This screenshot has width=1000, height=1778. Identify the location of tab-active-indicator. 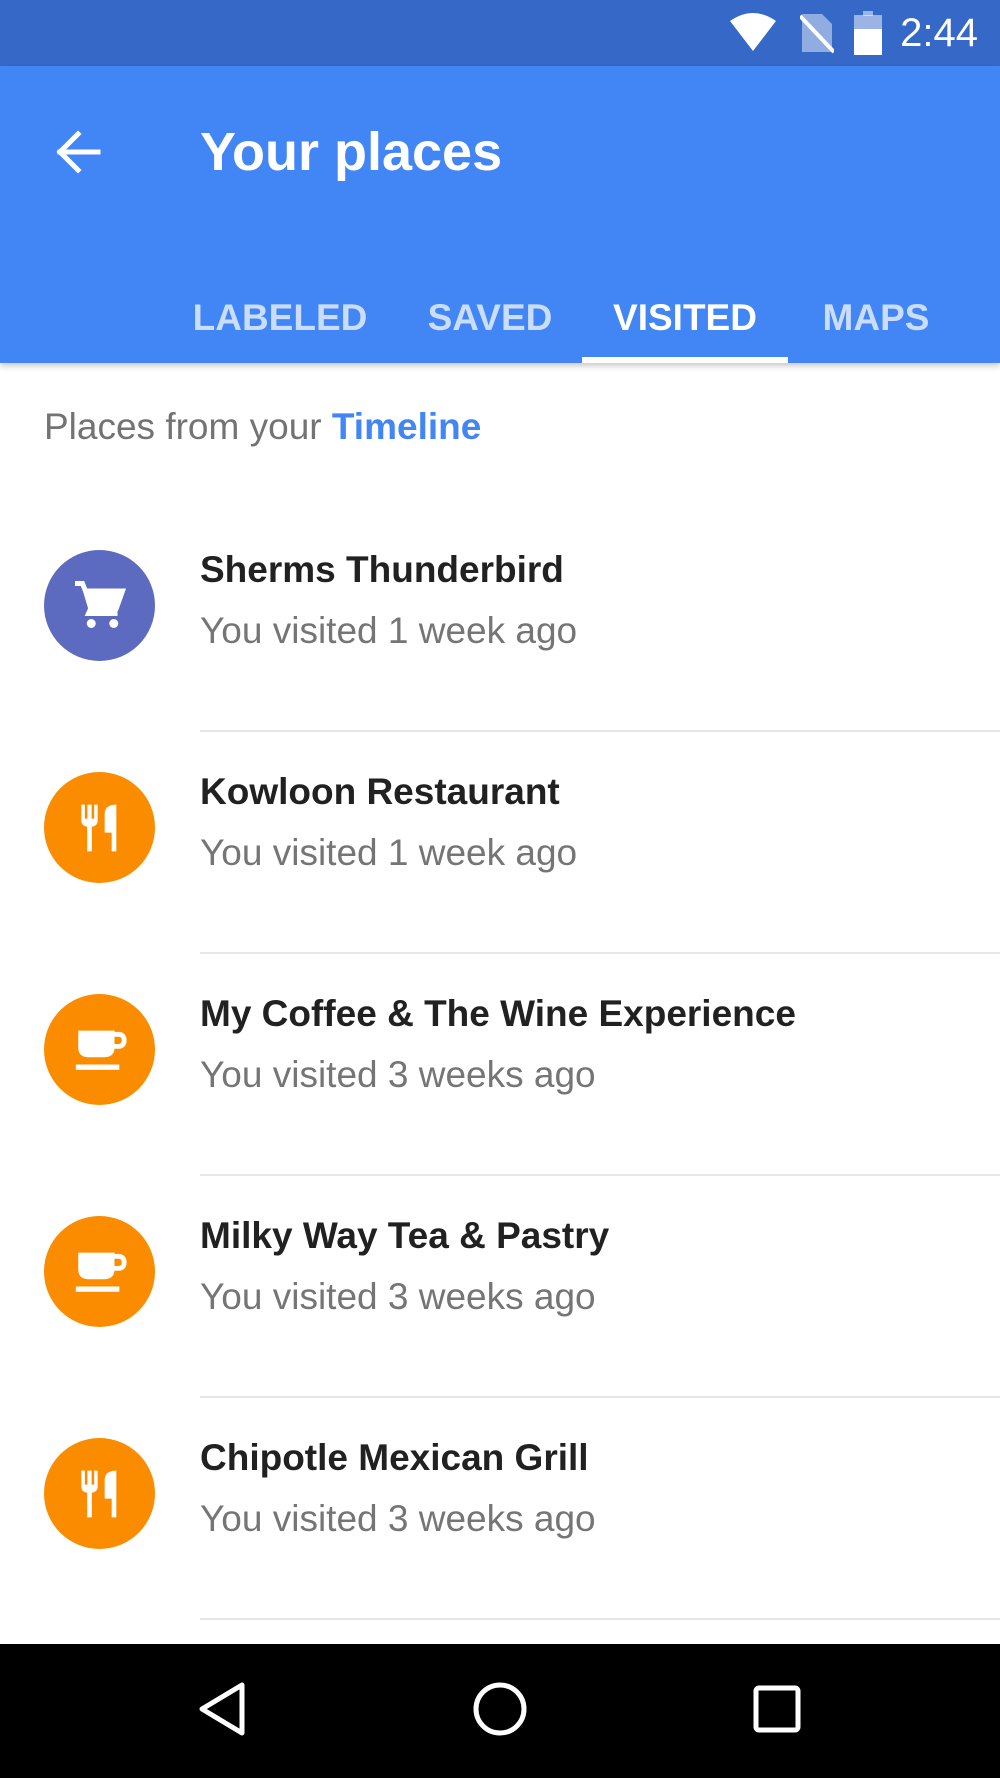
(685, 360).